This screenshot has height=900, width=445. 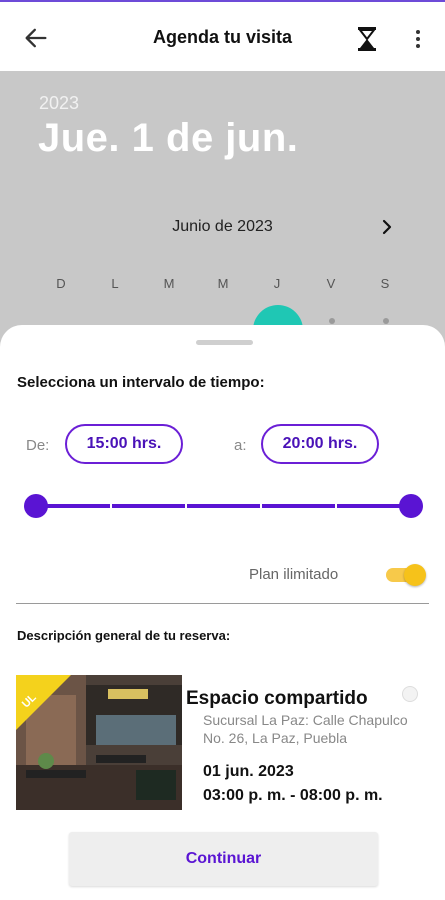 What do you see at coordinates (124, 444) in the screenshot?
I see `from-time-button: 15:00 hrs.` at bounding box center [124, 444].